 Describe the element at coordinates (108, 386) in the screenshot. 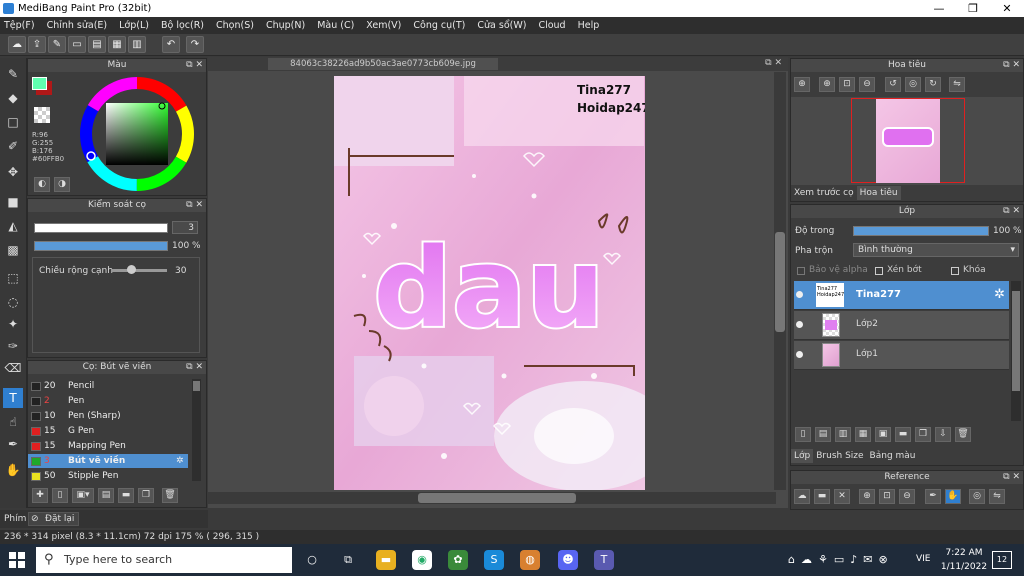

I see `brush-item-pencil: 20 Pencil` at that location.